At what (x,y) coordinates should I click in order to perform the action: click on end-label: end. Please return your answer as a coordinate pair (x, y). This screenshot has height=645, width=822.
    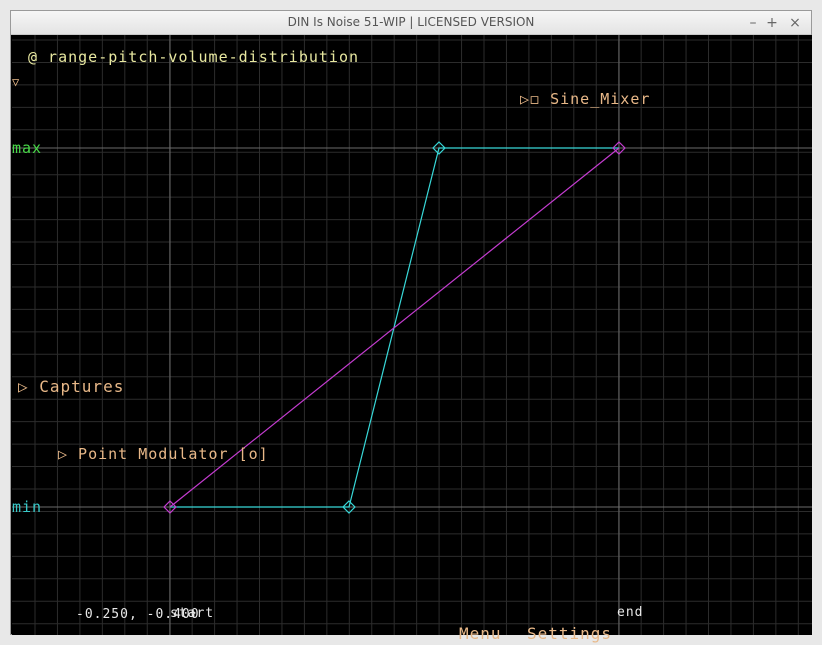
    Looking at the image, I should click on (630, 612).